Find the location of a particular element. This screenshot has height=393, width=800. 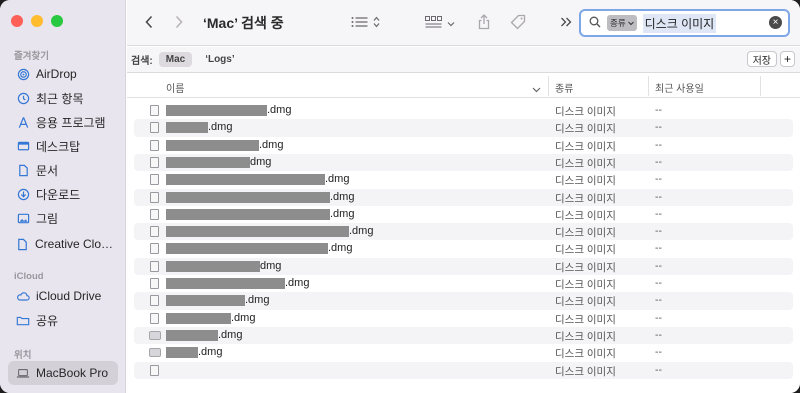

tags-button is located at coordinates (518, 23).